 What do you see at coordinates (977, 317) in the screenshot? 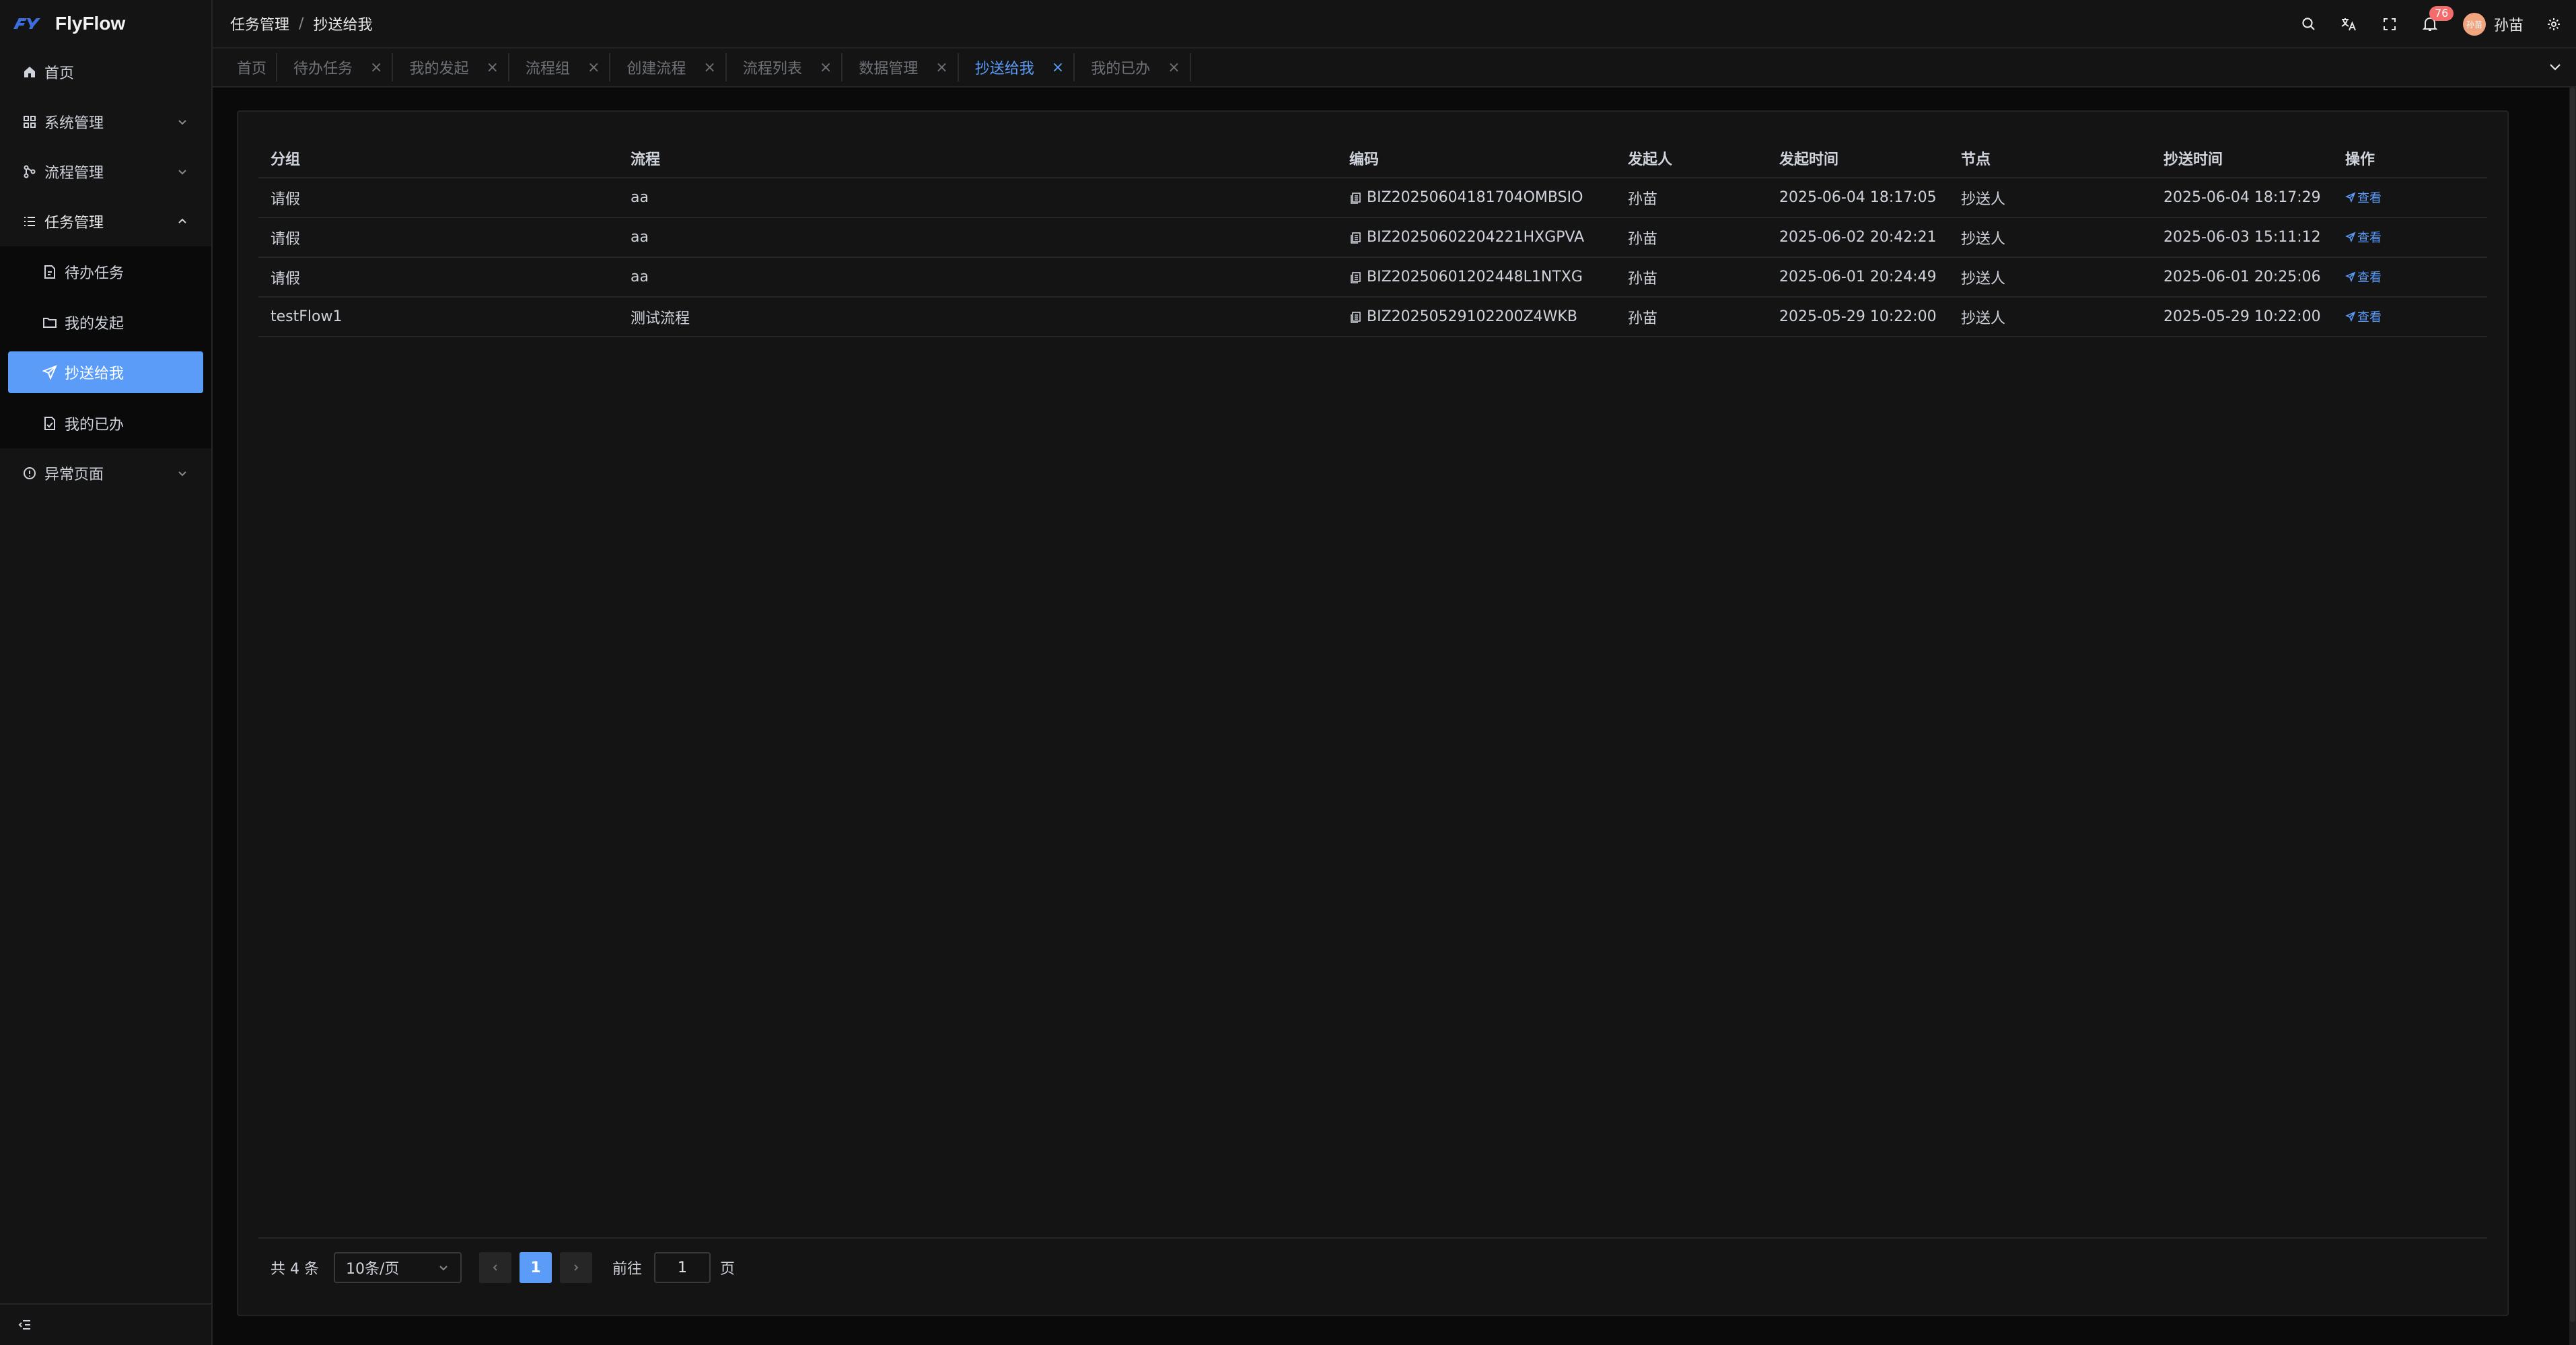
I see `cell-flow: 测试流程` at bounding box center [977, 317].